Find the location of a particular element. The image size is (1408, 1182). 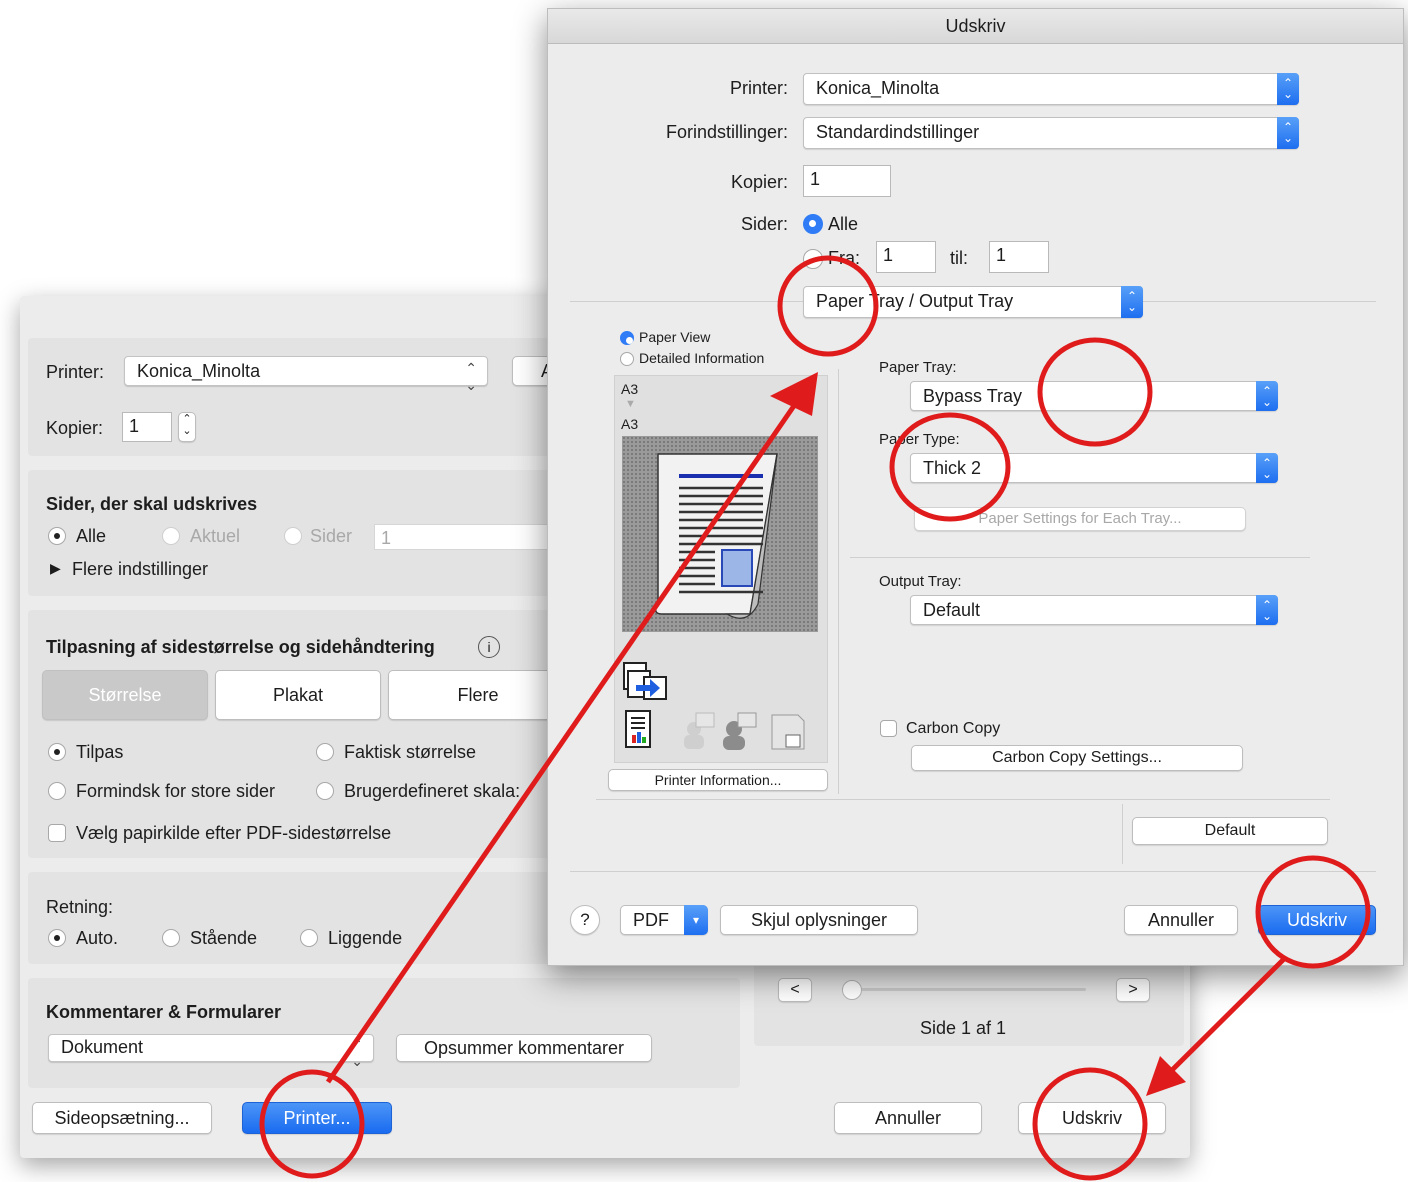

annotation-circle-printer-button is located at coordinates (312, 1124).